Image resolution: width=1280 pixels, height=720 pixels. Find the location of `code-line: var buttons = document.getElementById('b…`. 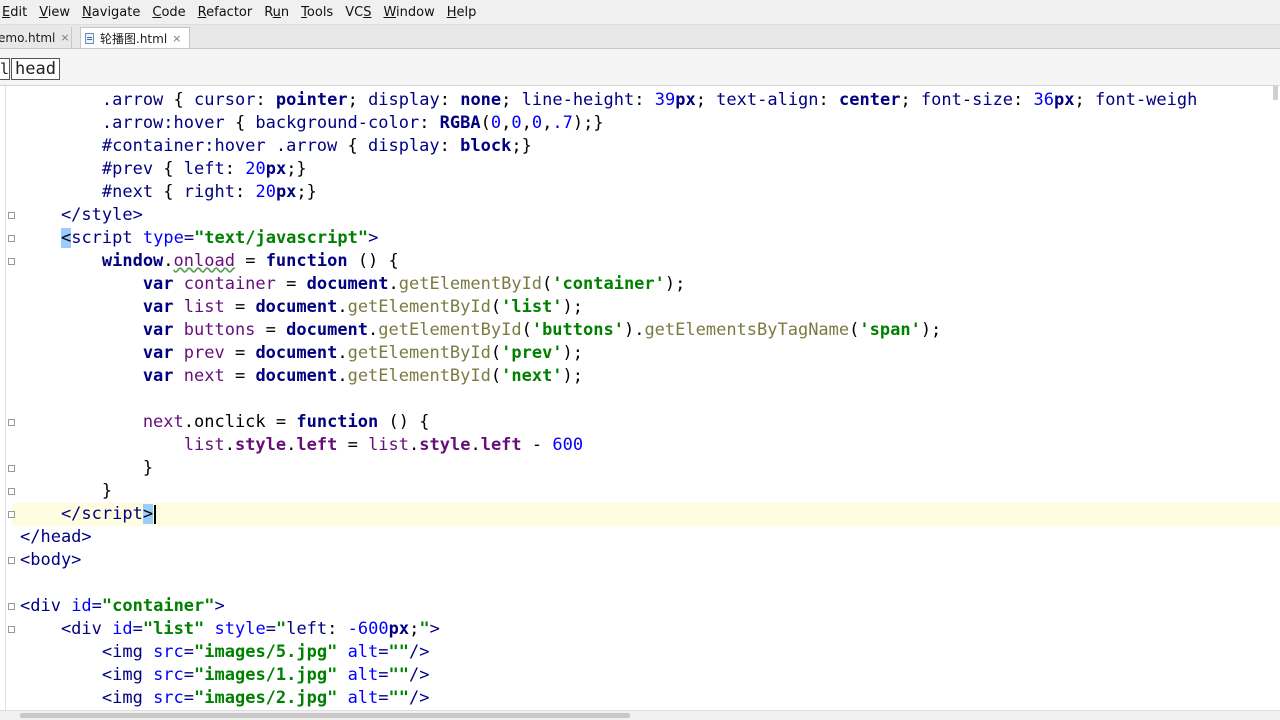

code-line: var buttons = document.getElementById('b… is located at coordinates (650, 330).